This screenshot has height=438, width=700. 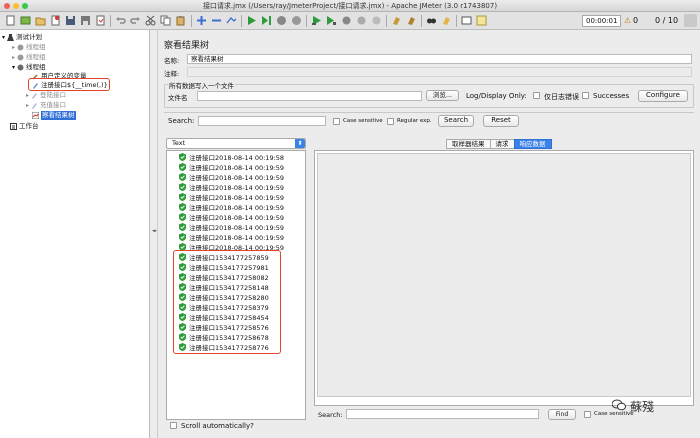 I want to click on bottom-search-label: Search:, so click(x=330, y=415).